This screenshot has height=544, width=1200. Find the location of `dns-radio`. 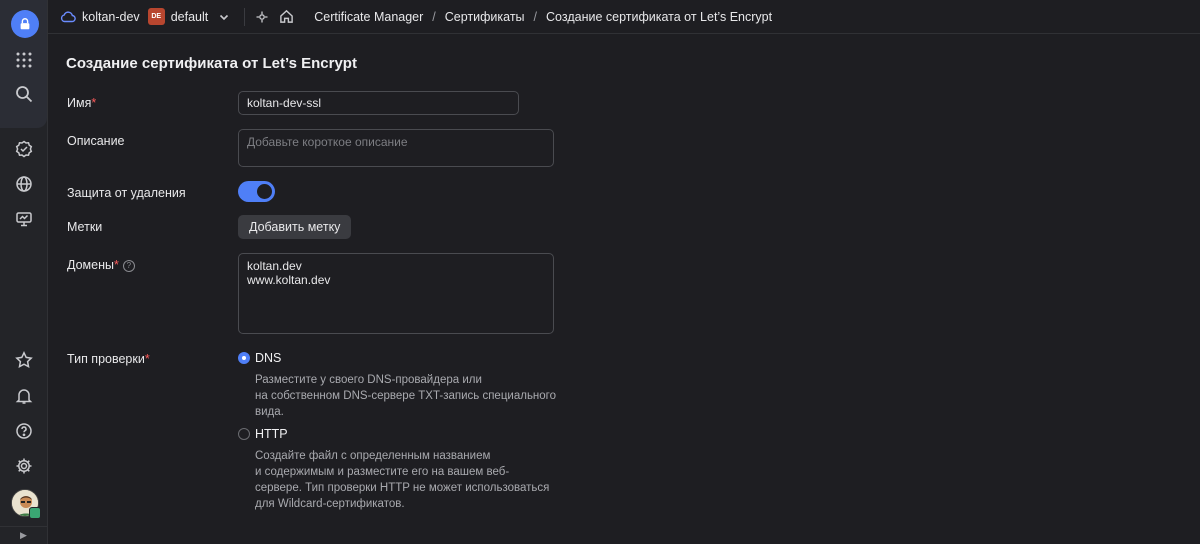

dns-radio is located at coordinates (244, 358).